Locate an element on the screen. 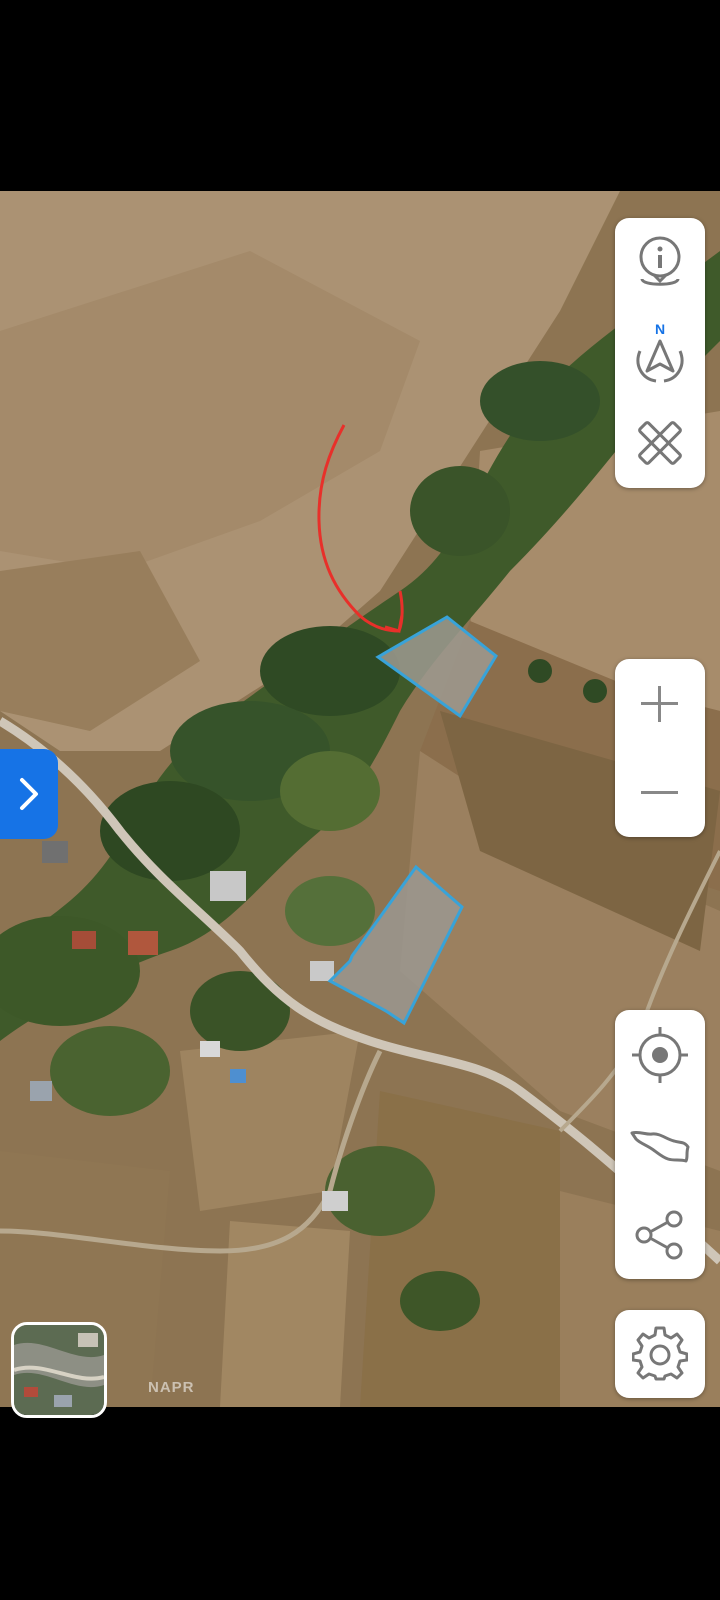 Image resolution: width=720 pixels, height=1600 pixels. location-panel is located at coordinates (660, 1144).